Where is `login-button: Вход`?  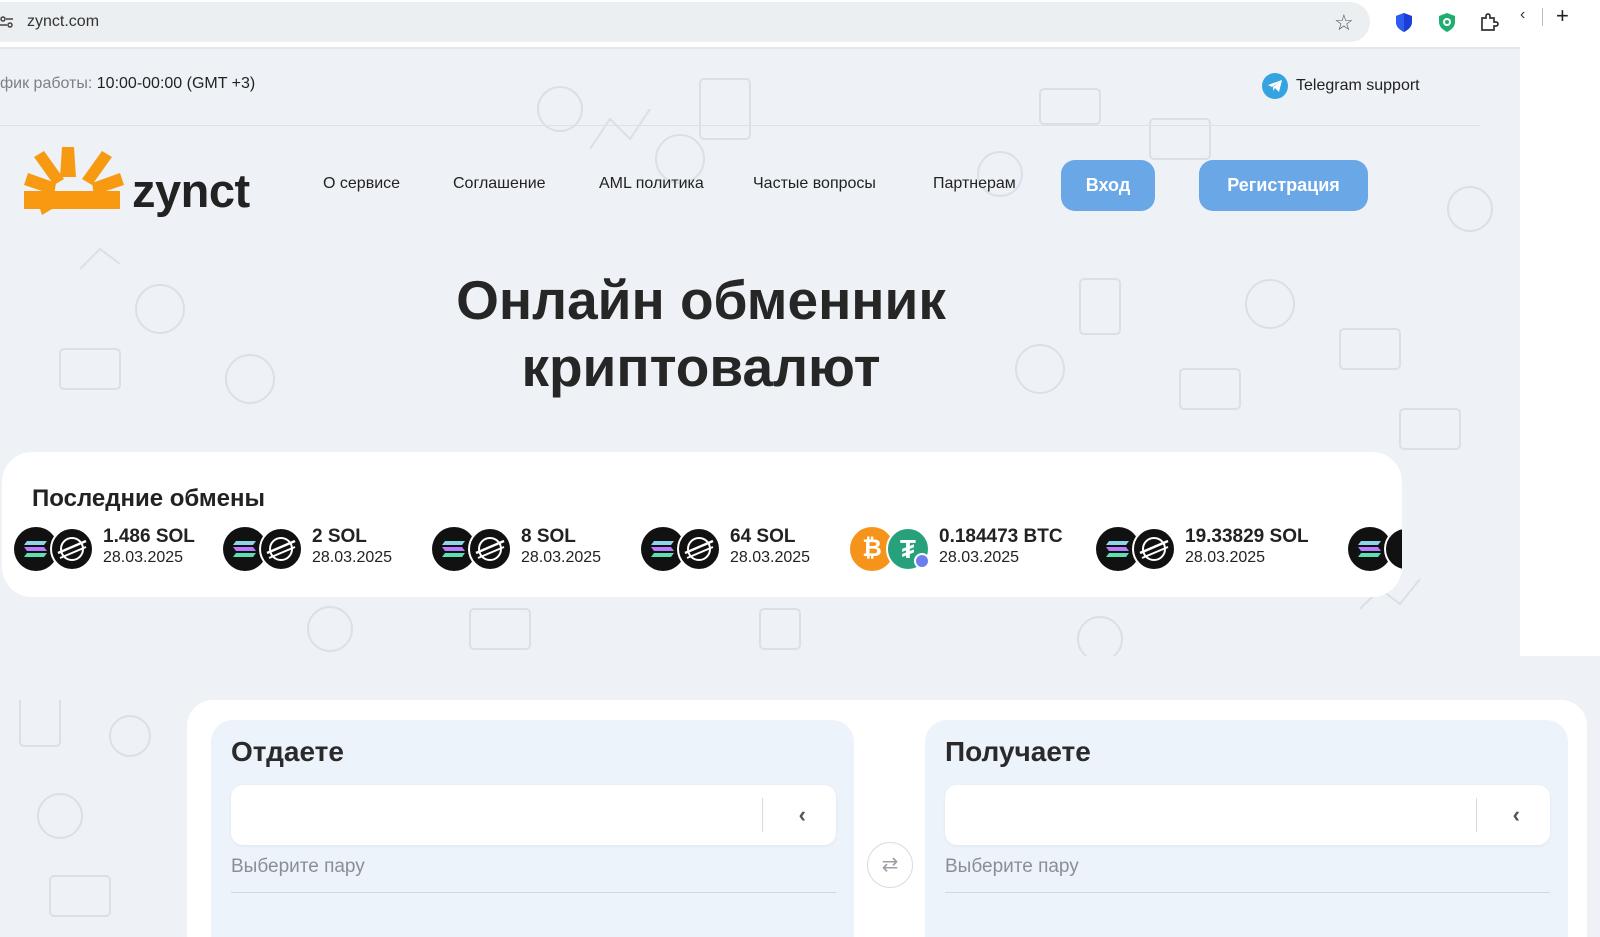
login-button: Вход is located at coordinates (1108, 185).